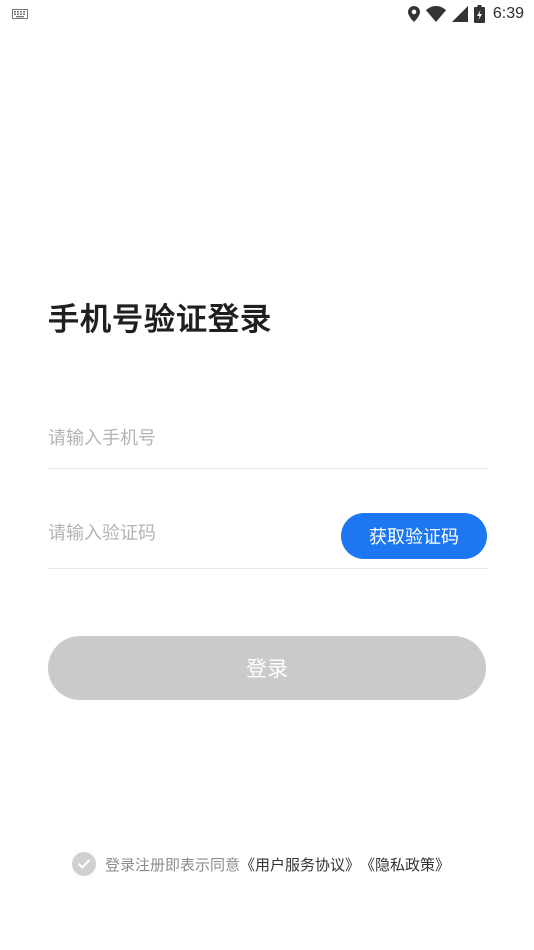 The width and height of the screenshot is (534, 950). I want to click on keyboard-icon, so click(20, 14).